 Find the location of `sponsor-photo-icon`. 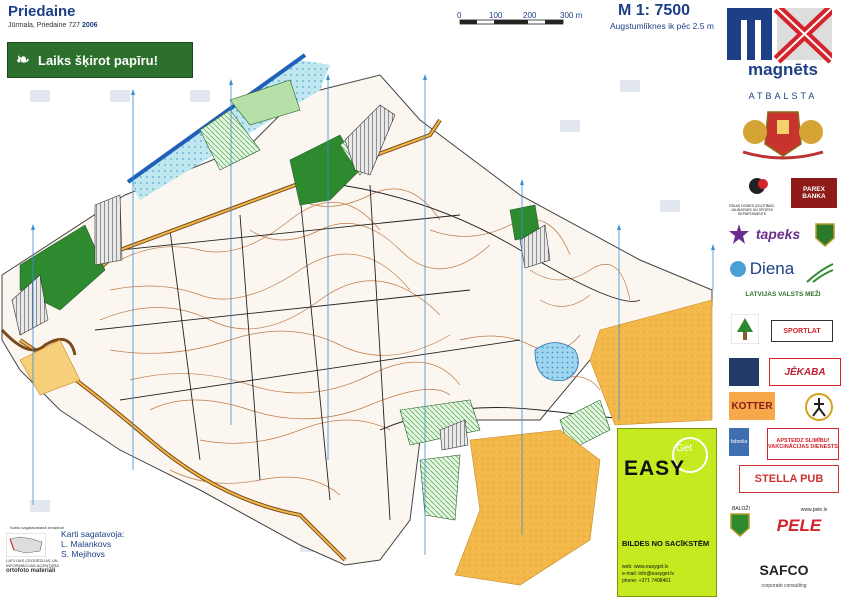

sponsor-photo-icon is located at coordinates (744, 372).